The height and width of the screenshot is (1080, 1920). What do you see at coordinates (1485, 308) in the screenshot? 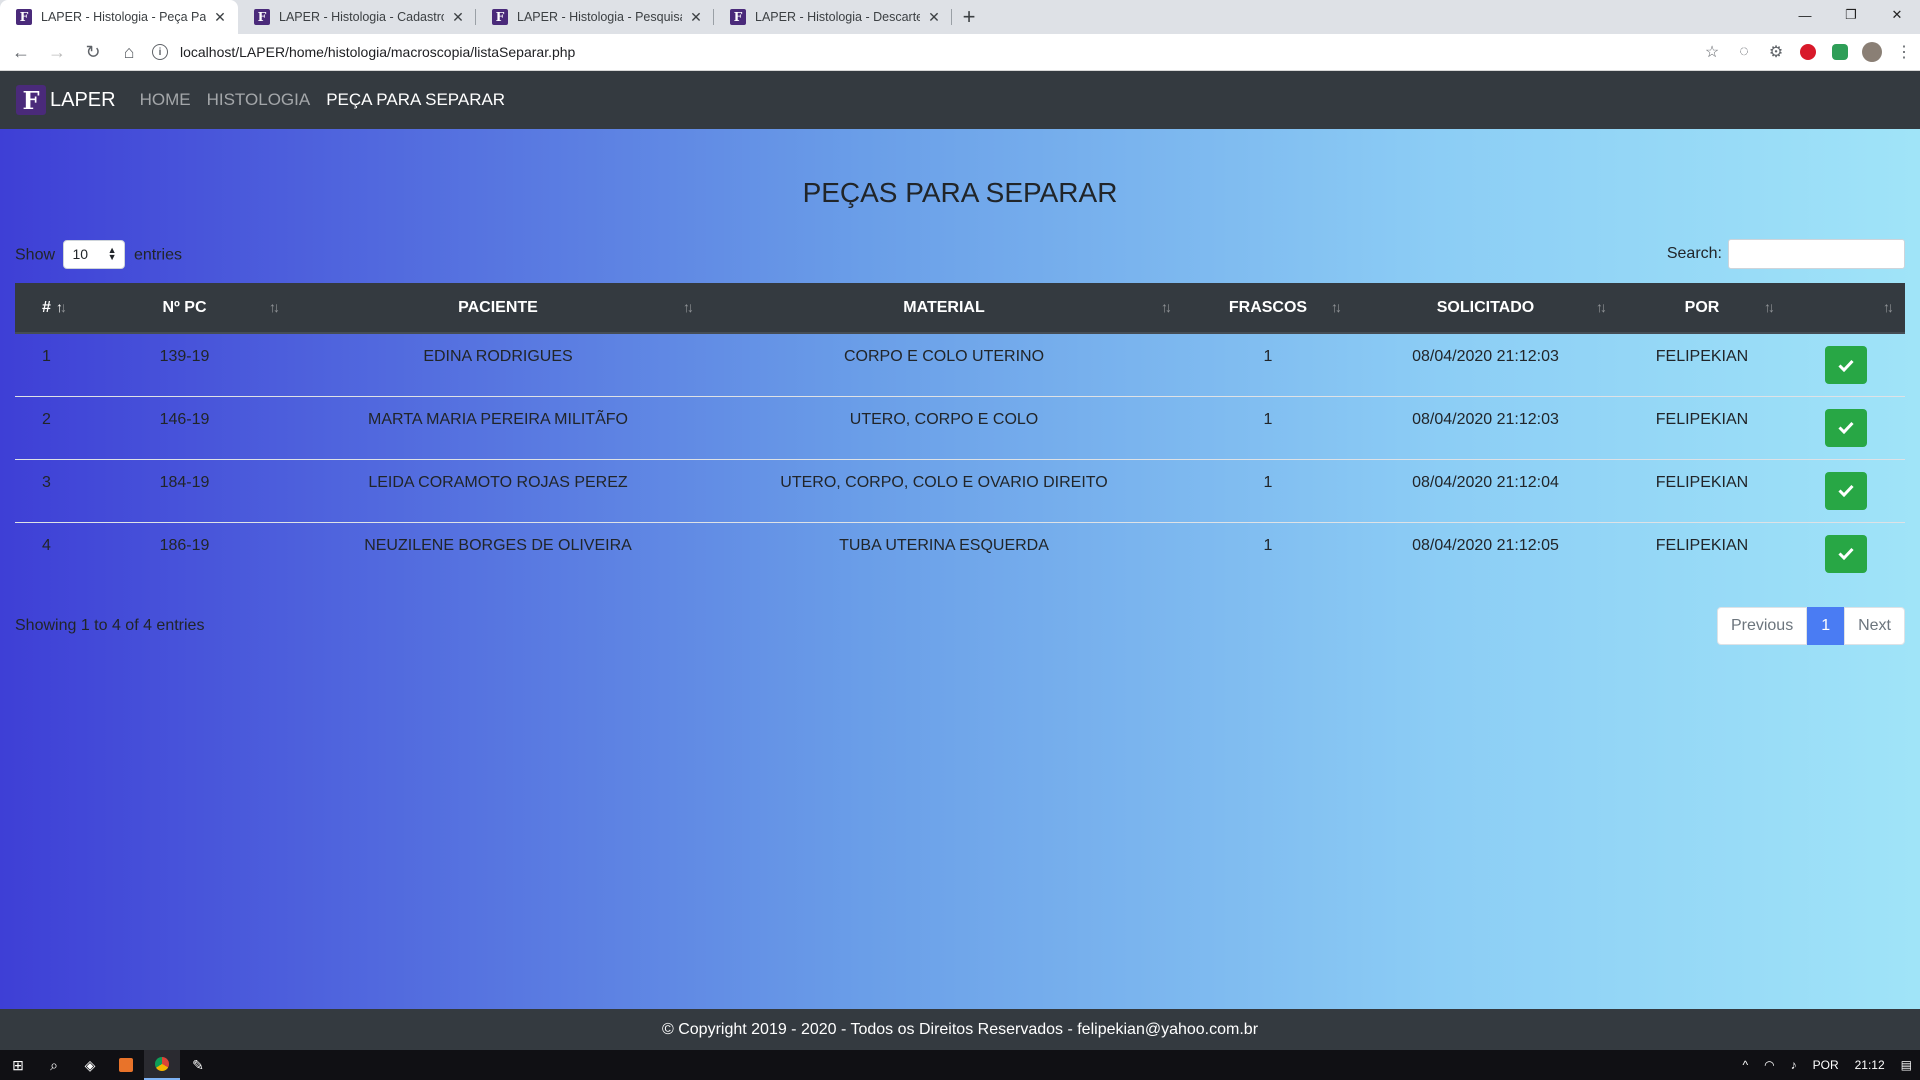
I see `col-header-solicitado: SOLICITADO ↑↓` at bounding box center [1485, 308].